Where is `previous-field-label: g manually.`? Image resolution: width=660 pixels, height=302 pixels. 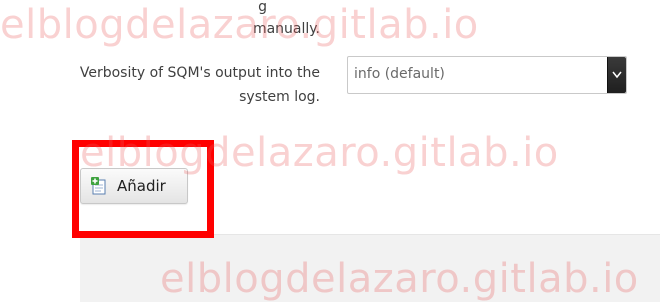
previous-field-label: g manually. is located at coordinates (180, 20).